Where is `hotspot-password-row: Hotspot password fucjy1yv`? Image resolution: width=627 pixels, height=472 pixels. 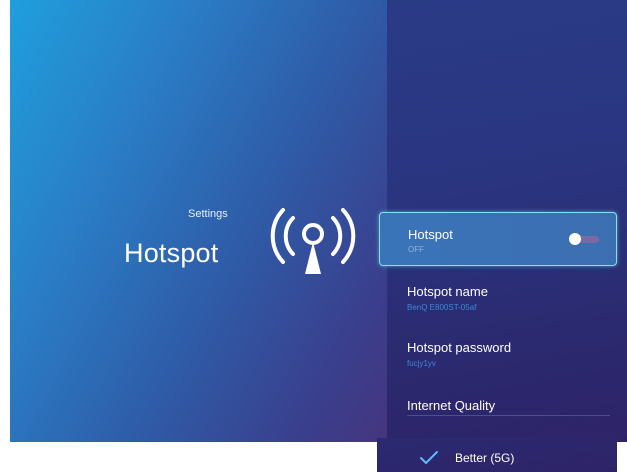
hotspot-password-row: Hotspot password fucjy1yv is located at coordinates (497, 354).